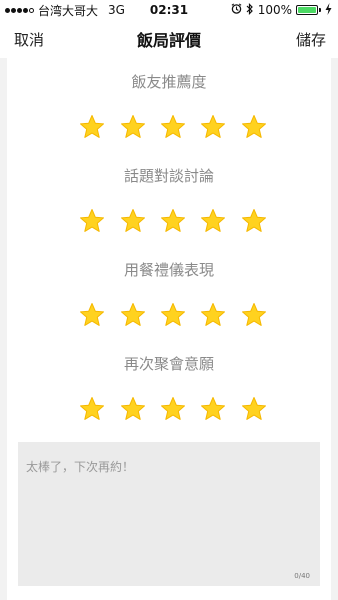  I want to click on carrier-name: 台湾大哥大, so click(68, 10).